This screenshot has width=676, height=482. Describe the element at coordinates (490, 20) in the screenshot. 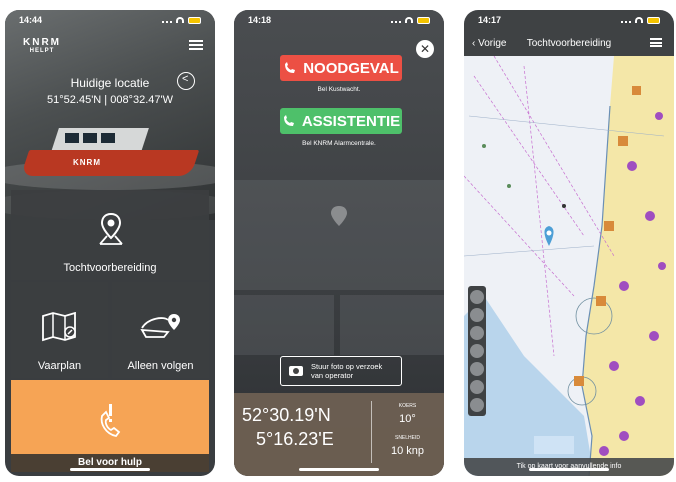

I see `status-time: 14:17` at that location.